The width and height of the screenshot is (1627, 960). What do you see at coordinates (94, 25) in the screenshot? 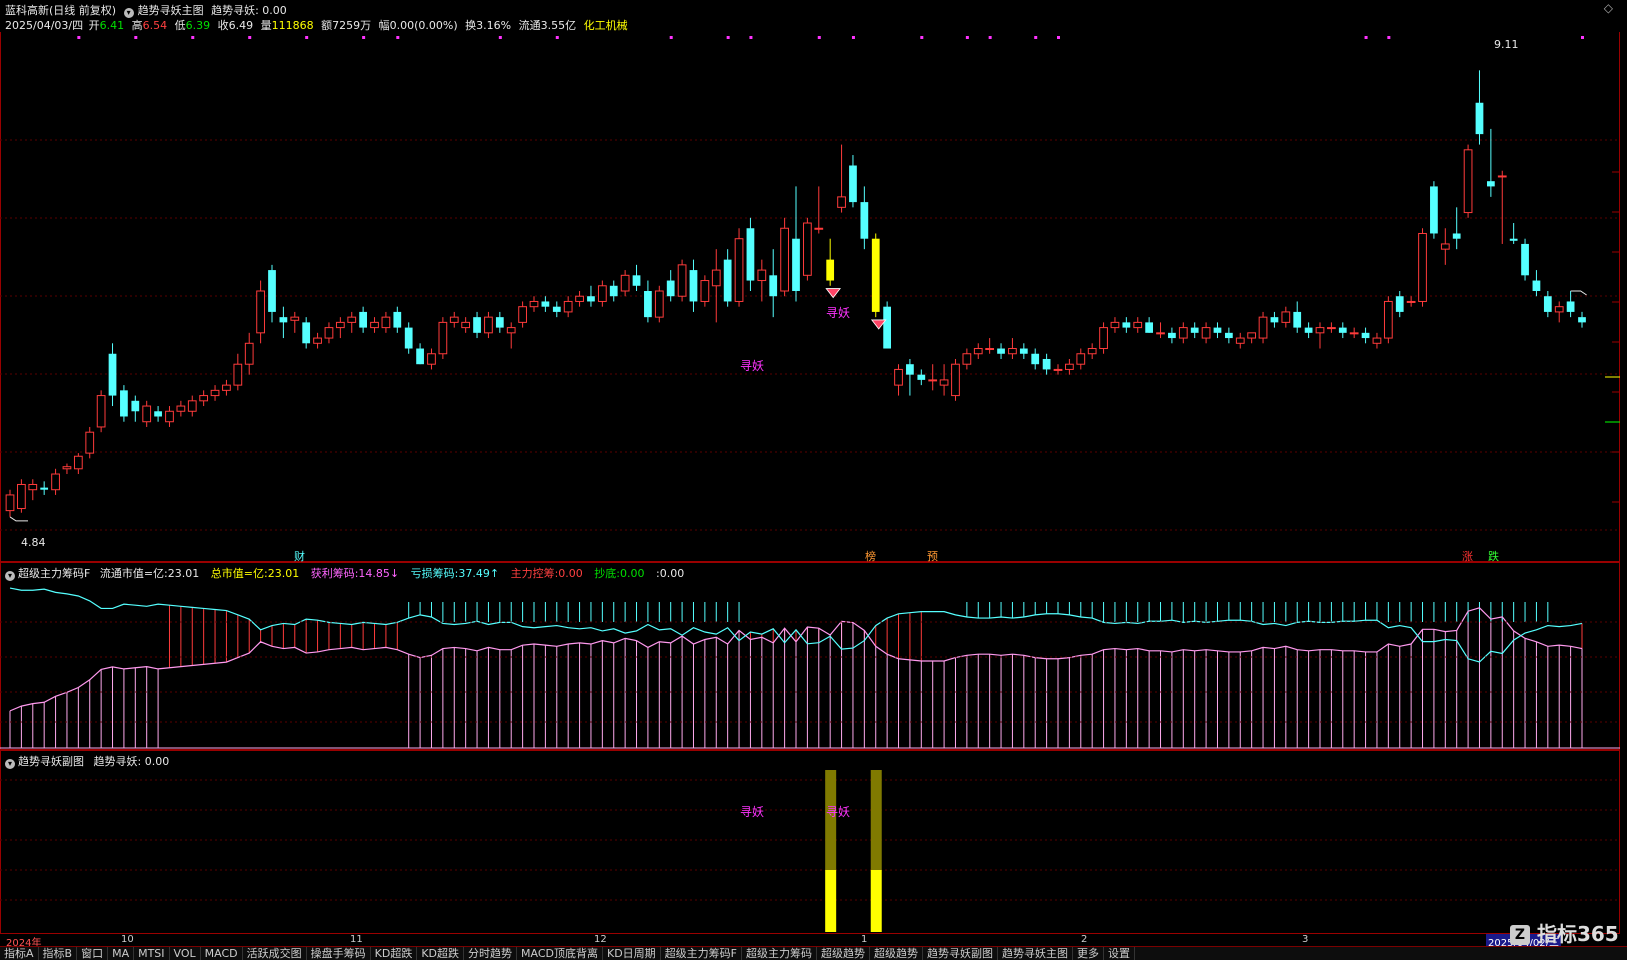
I see `open-label: 开` at bounding box center [94, 25].